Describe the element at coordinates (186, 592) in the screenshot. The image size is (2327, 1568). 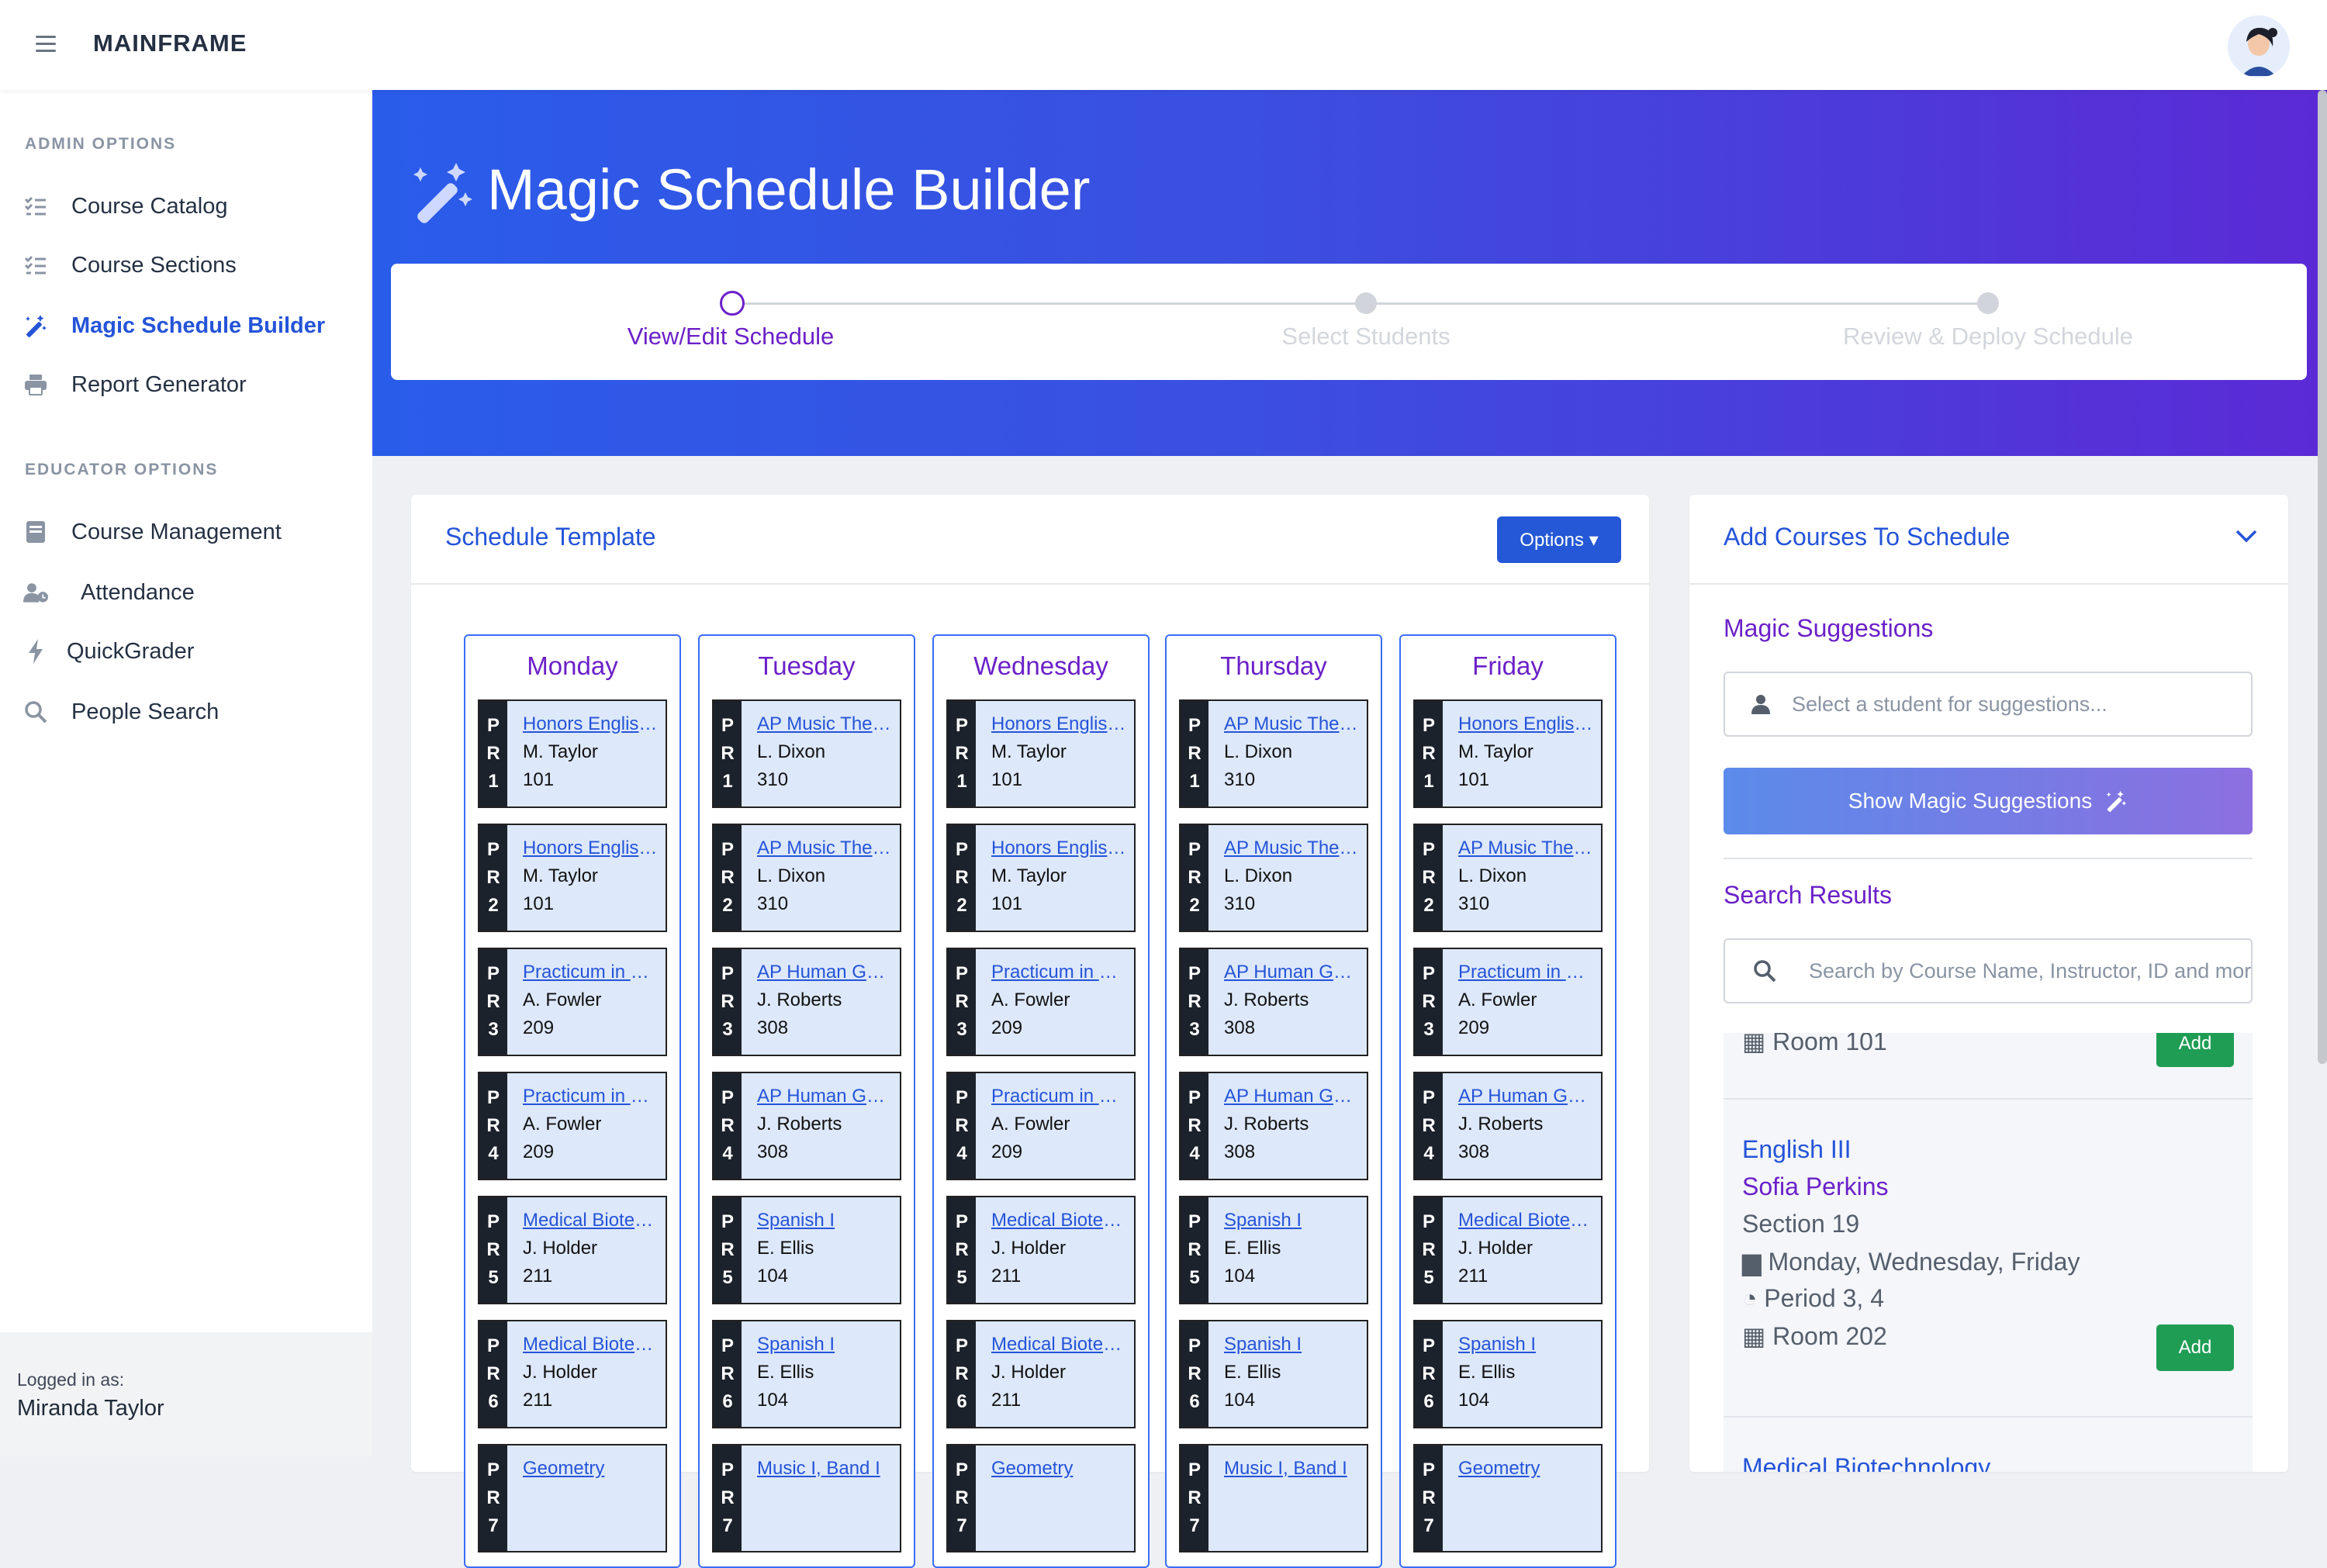
I see `sidebar-item-attendance: Attendance` at that location.